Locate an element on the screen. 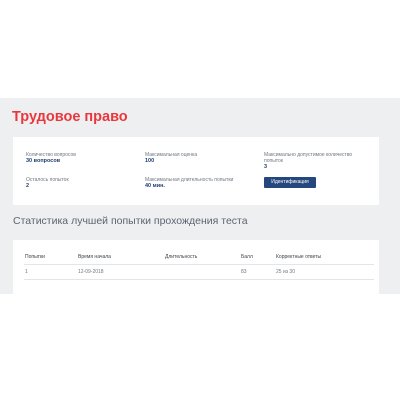  attempts-left-value: 2 is located at coordinates (28, 186).